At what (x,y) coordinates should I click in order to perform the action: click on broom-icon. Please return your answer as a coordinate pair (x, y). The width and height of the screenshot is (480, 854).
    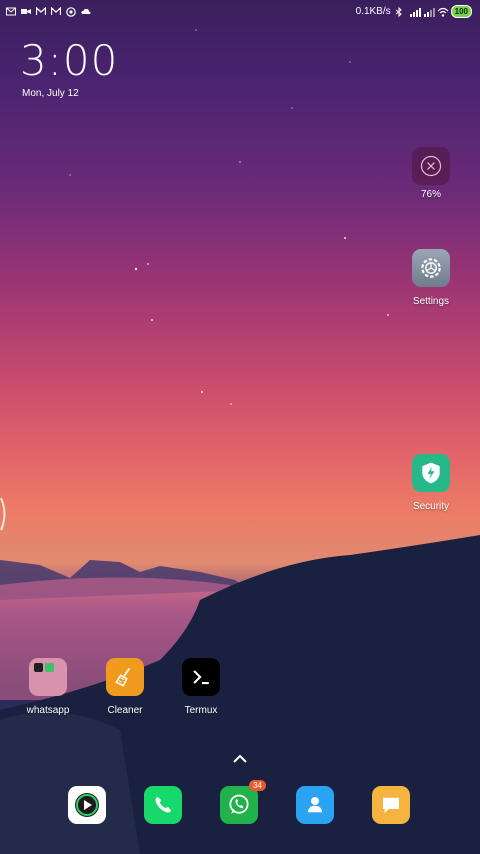
    Looking at the image, I should click on (125, 677).